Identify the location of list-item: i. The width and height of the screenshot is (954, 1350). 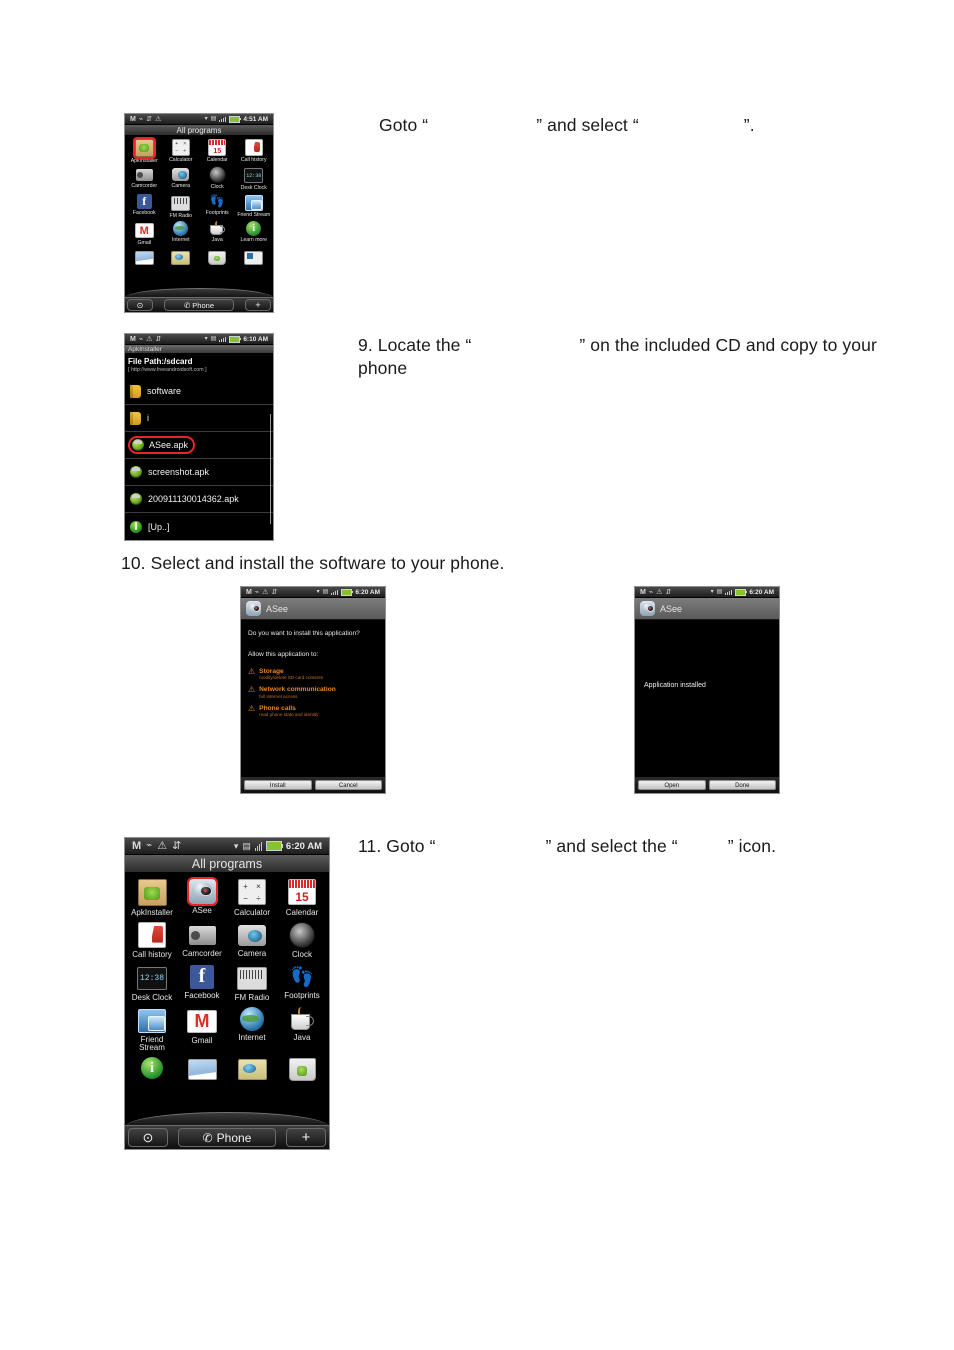
(199, 418).